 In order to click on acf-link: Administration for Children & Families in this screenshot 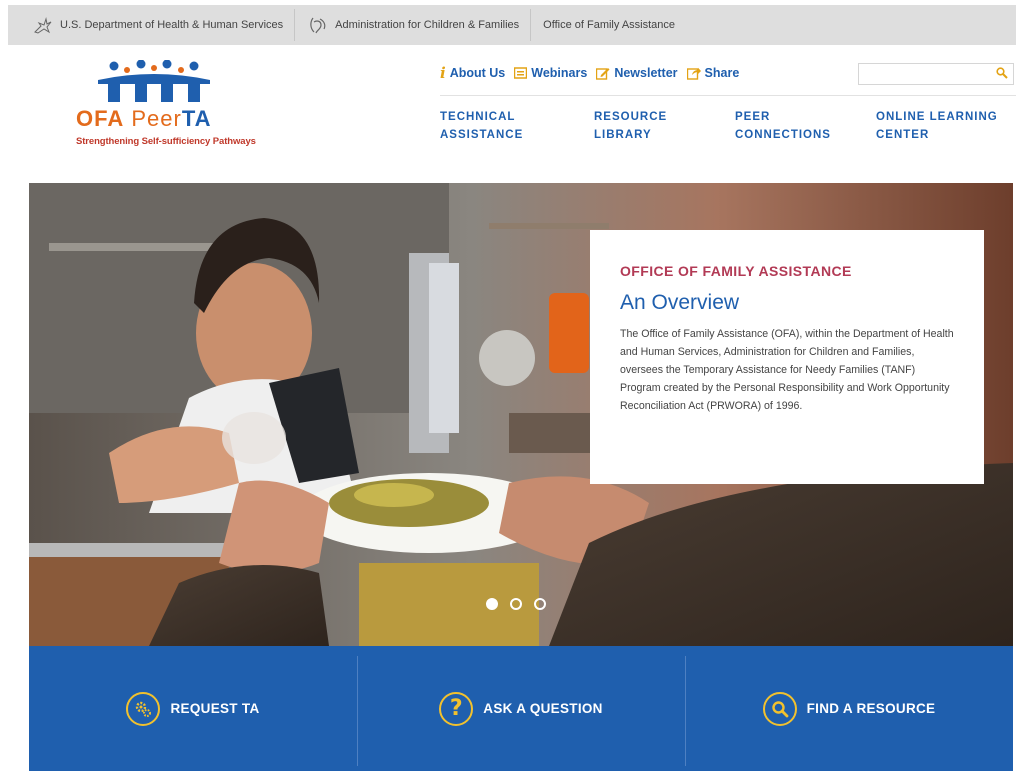, I will do `click(413, 25)`.